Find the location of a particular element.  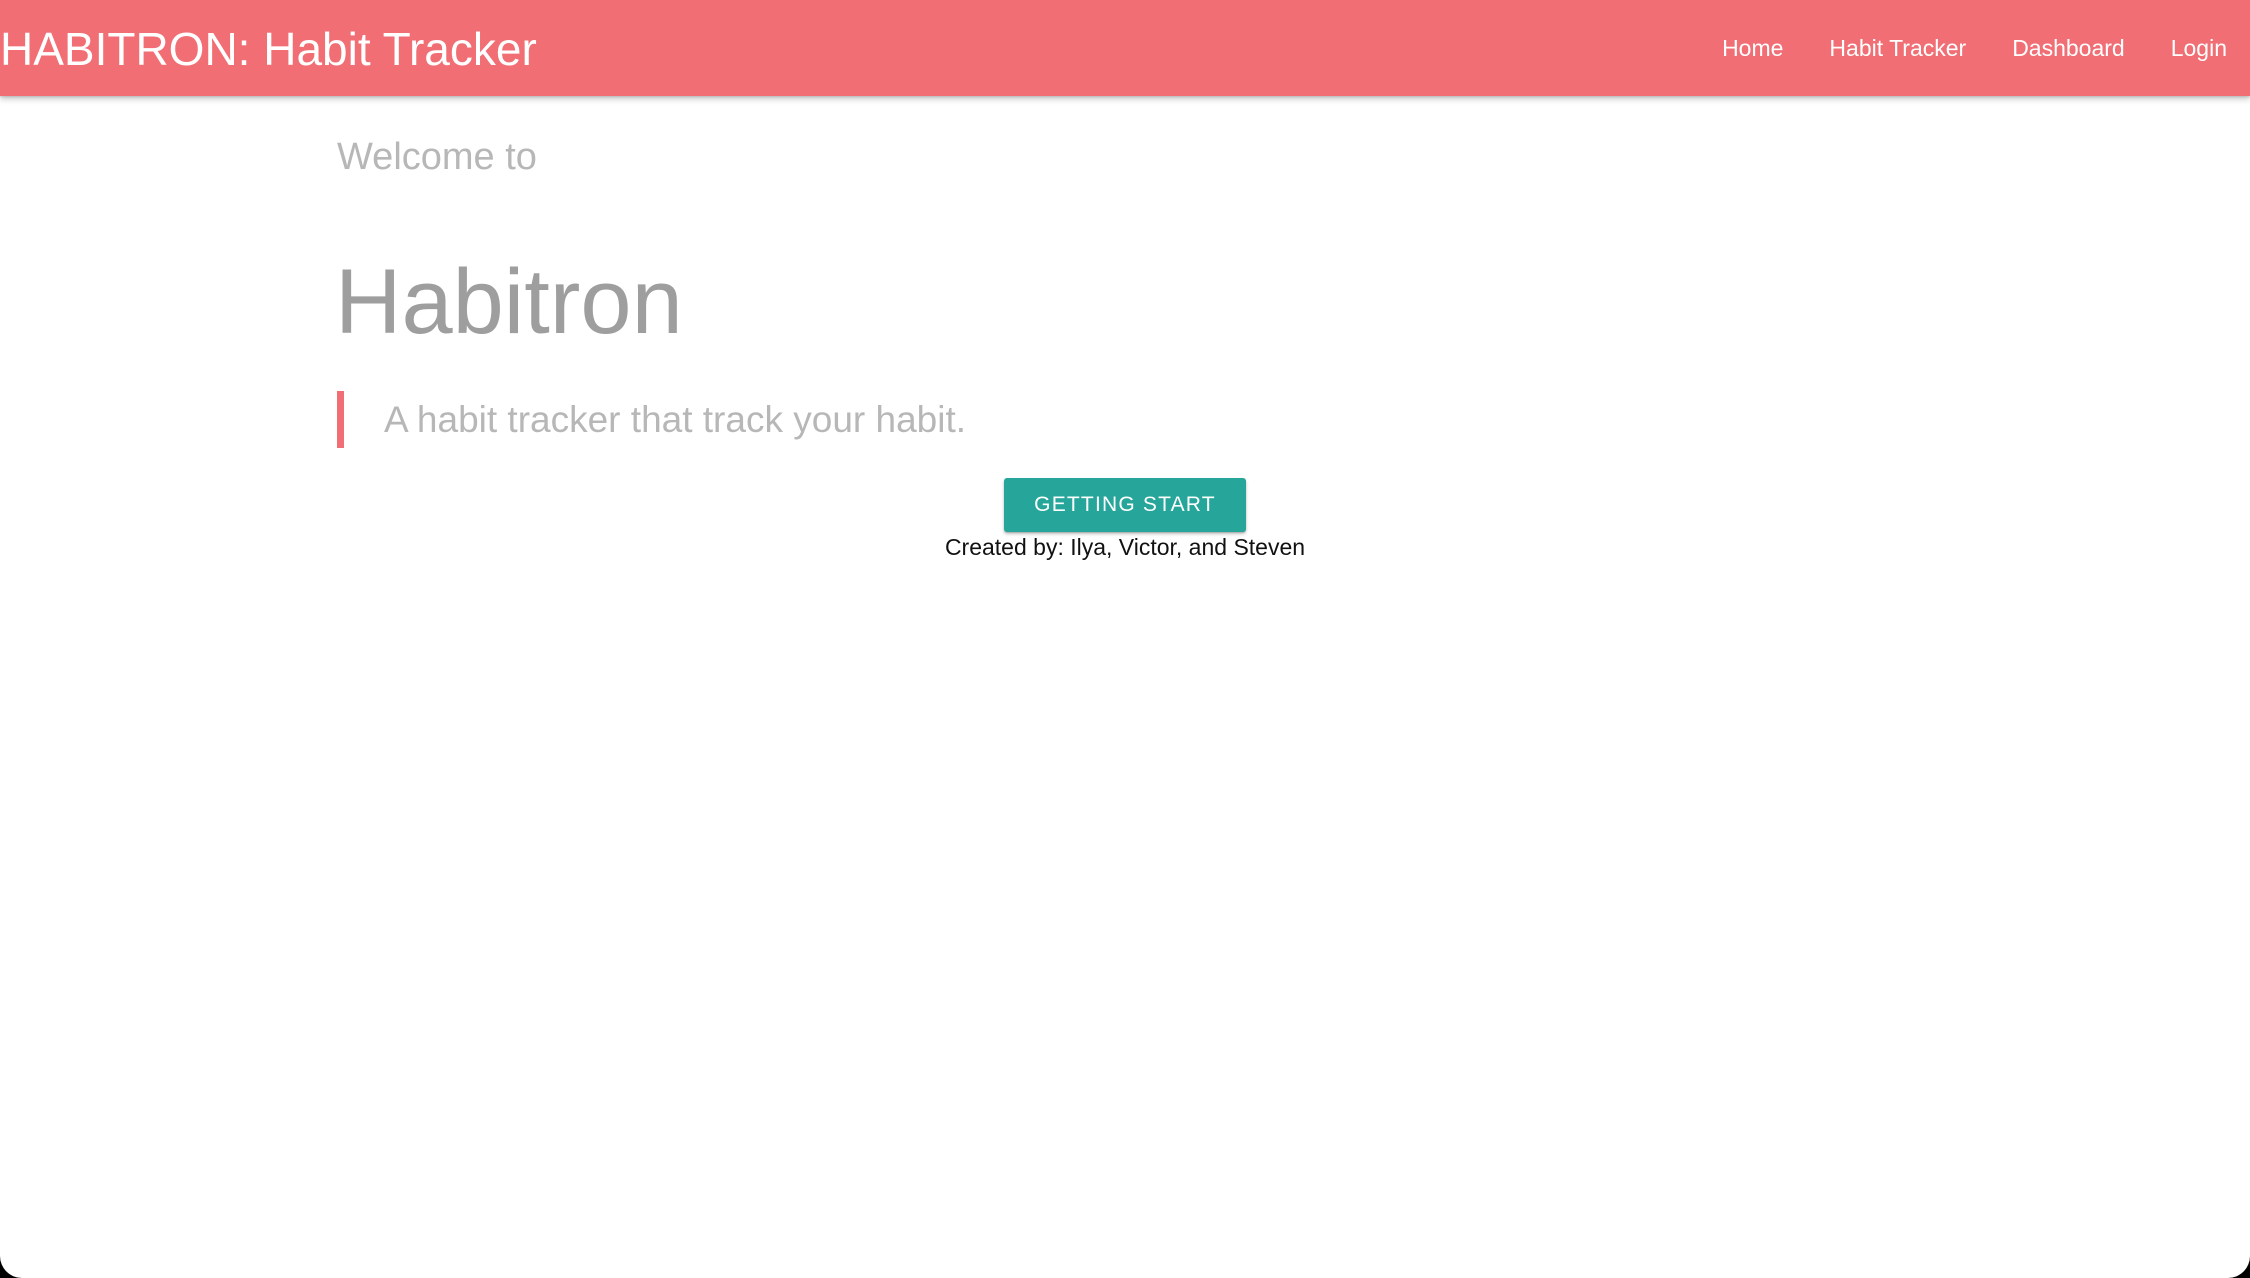

nav-link-dashboard: Dashboard is located at coordinates (2068, 48).